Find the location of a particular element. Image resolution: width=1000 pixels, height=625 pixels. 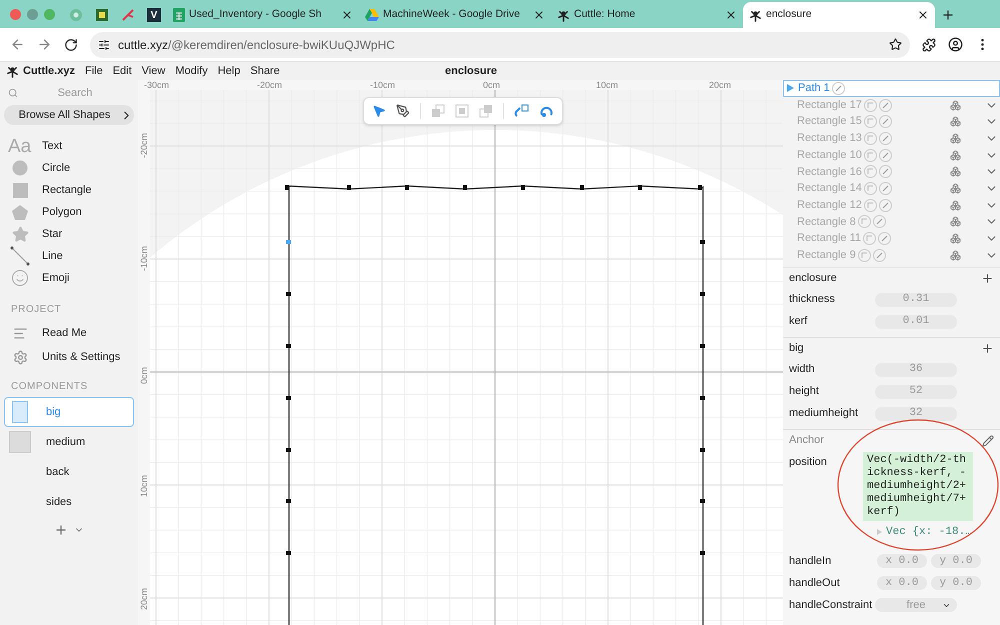

layer-name: Rectangle 17 is located at coordinates (829, 105).